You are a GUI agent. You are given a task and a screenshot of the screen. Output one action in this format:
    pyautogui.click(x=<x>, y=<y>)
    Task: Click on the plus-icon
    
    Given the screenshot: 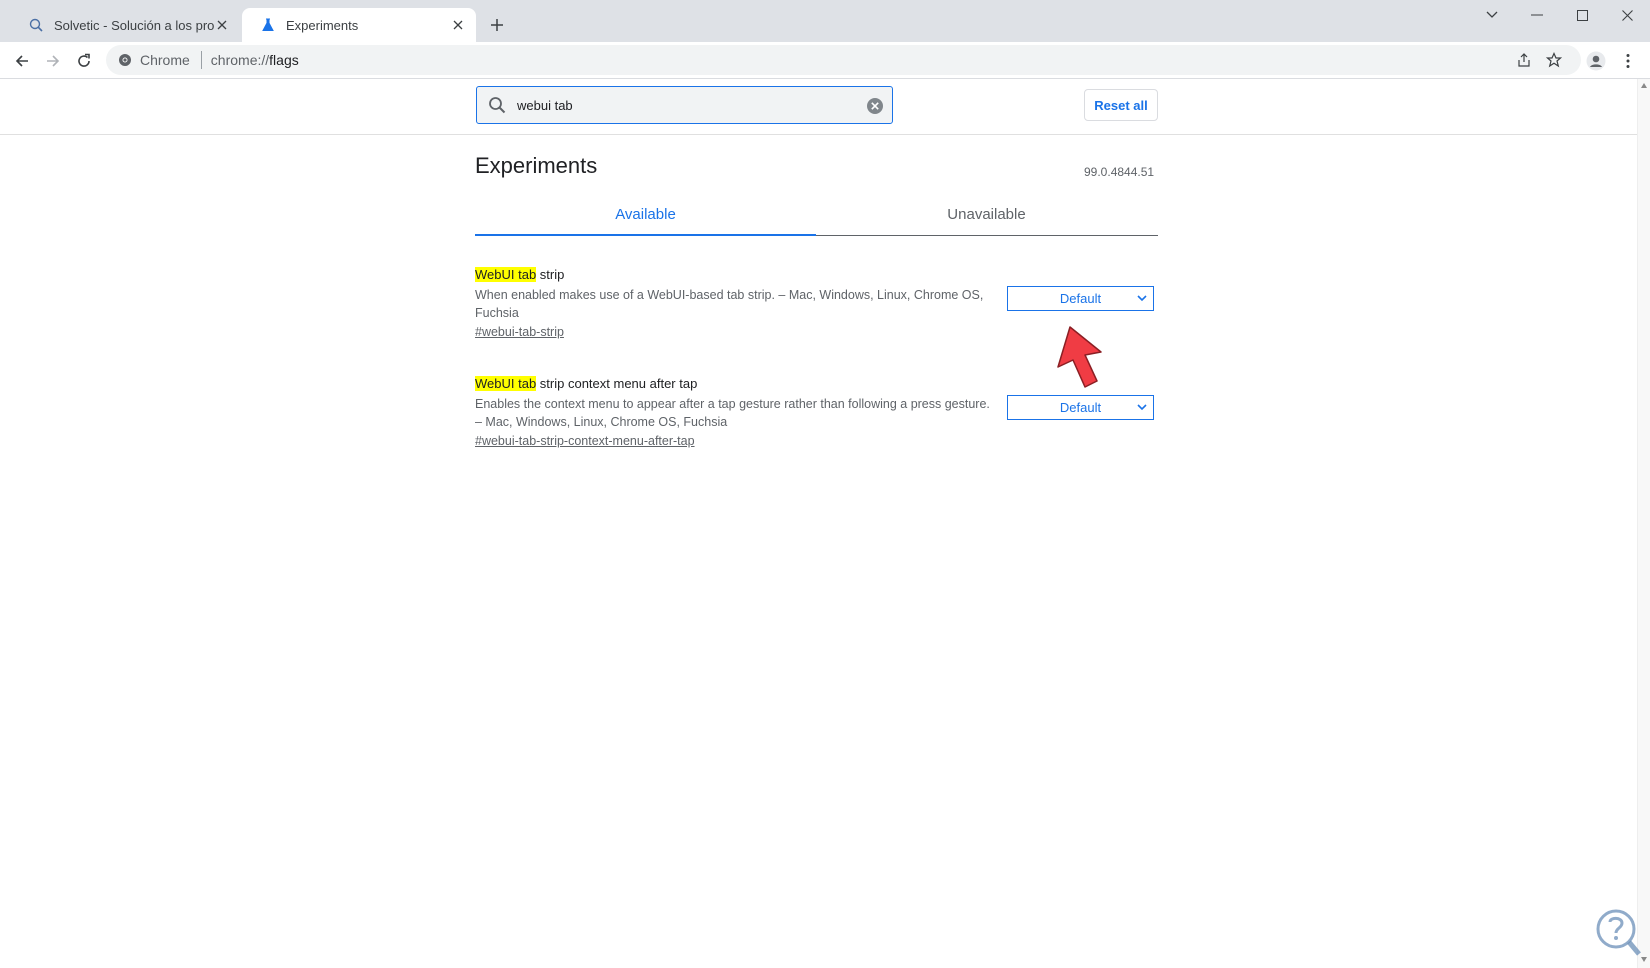 What is the action you would take?
    pyautogui.click(x=497, y=25)
    